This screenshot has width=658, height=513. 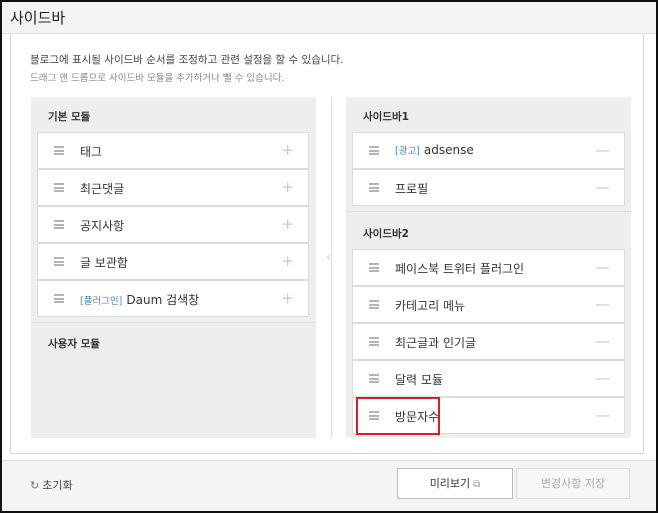 What do you see at coordinates (488, 187) in the screenshot?
I see `sidebar1-item-profile: 프로필 —` at bounding box center [488, 187].